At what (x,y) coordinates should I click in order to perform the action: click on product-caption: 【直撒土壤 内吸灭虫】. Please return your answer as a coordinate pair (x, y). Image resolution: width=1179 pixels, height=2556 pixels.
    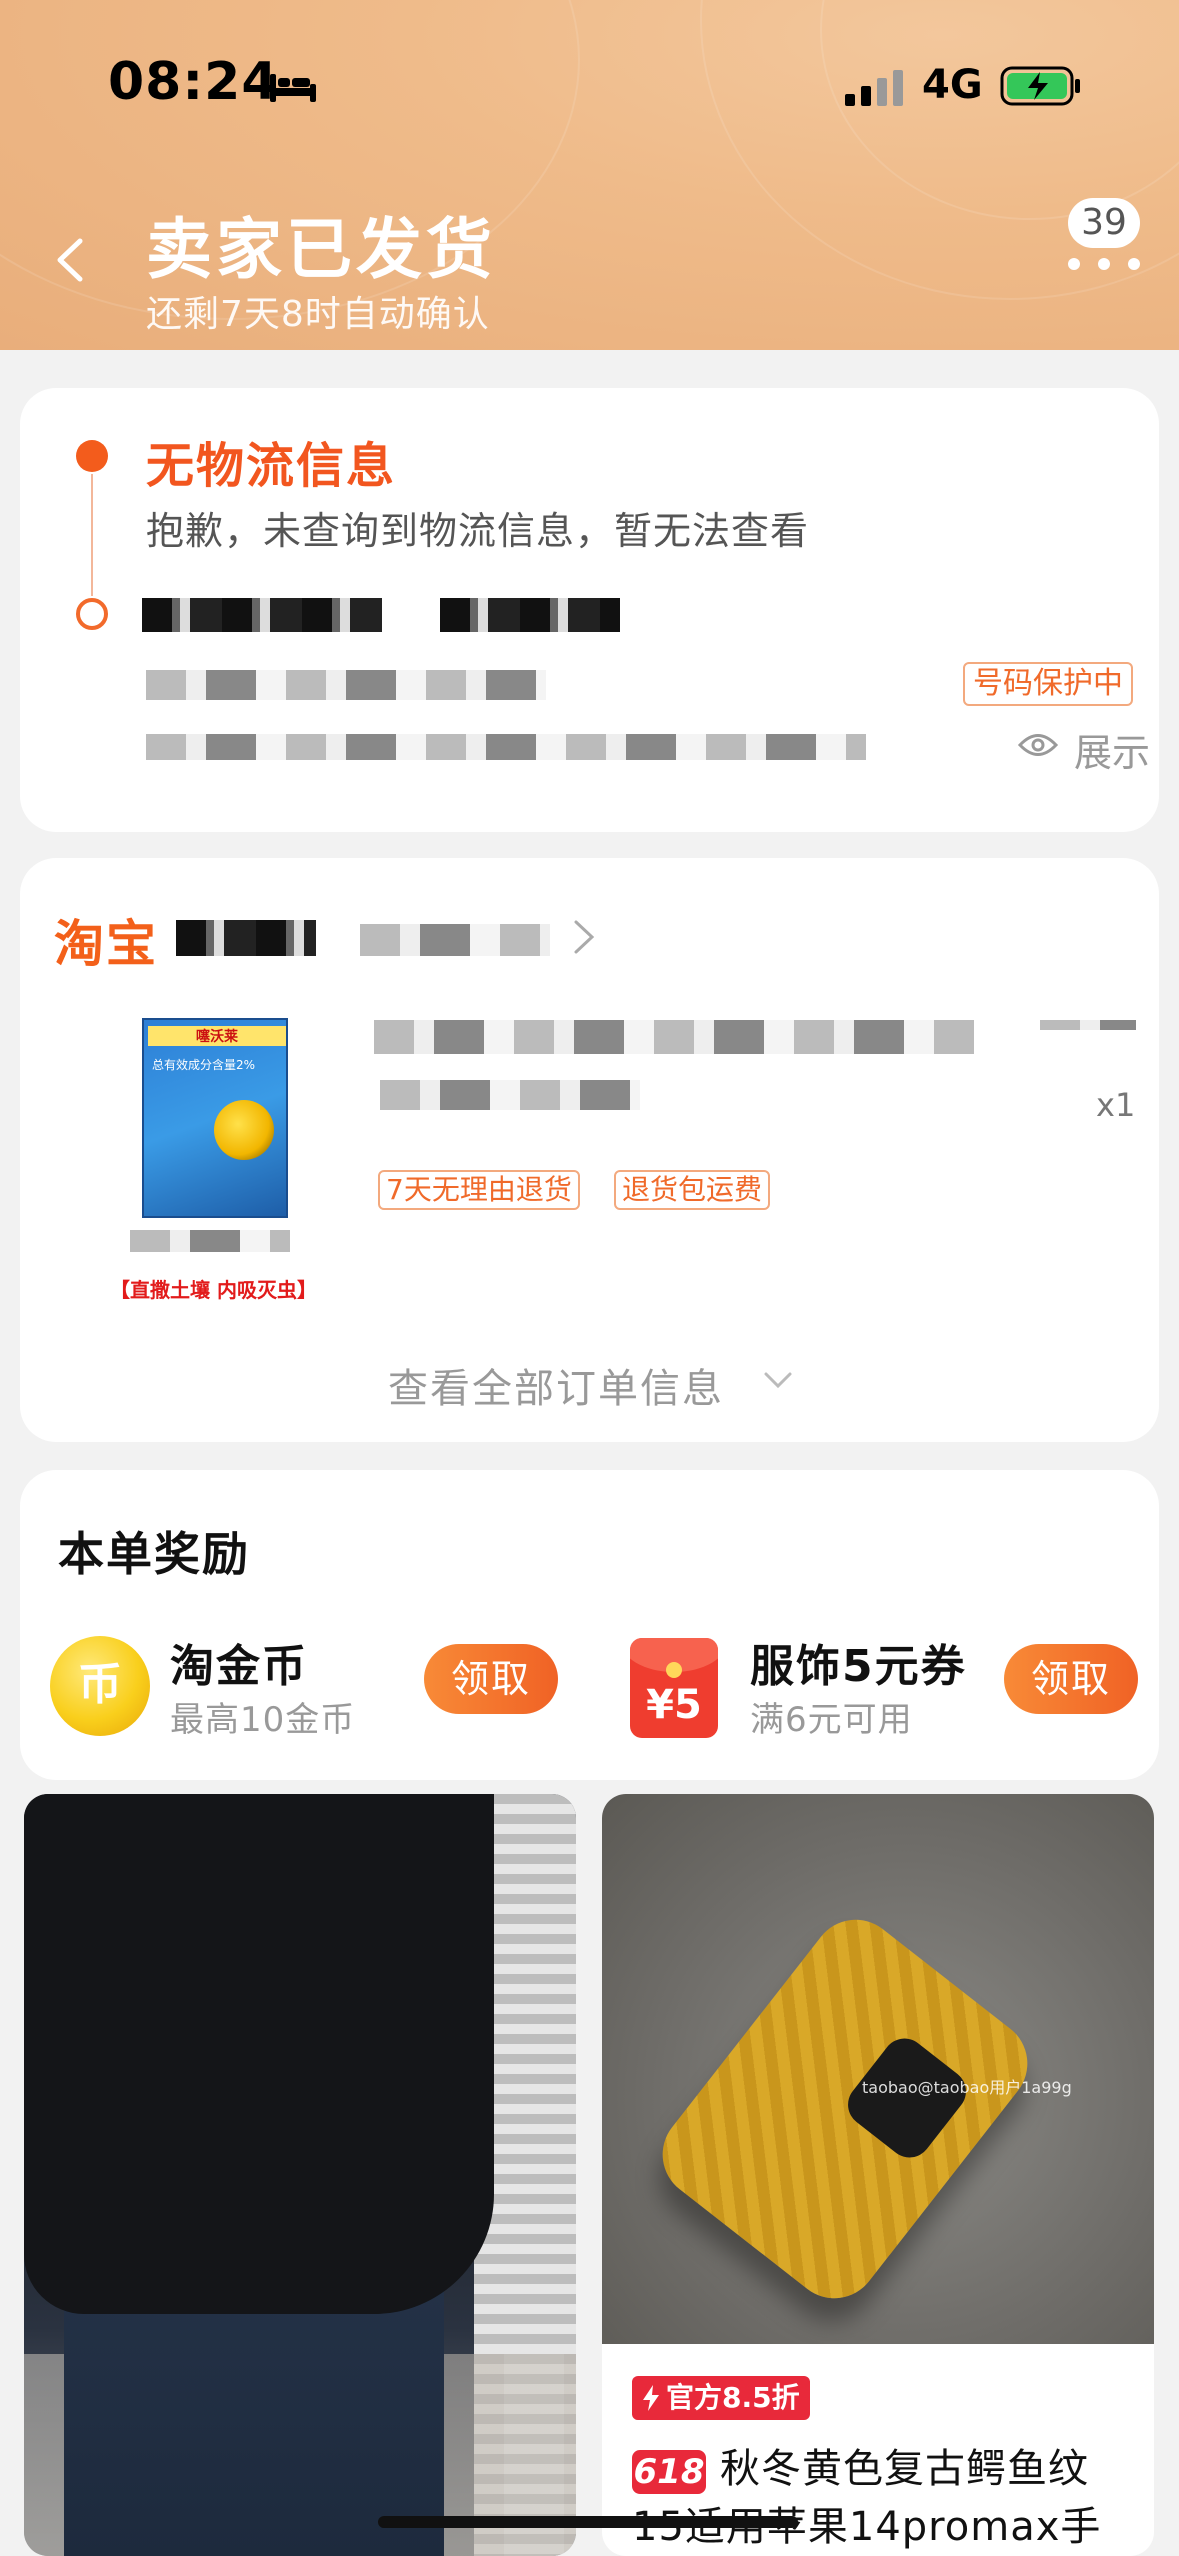
    Looking at the image, I should click on (213, 1290).